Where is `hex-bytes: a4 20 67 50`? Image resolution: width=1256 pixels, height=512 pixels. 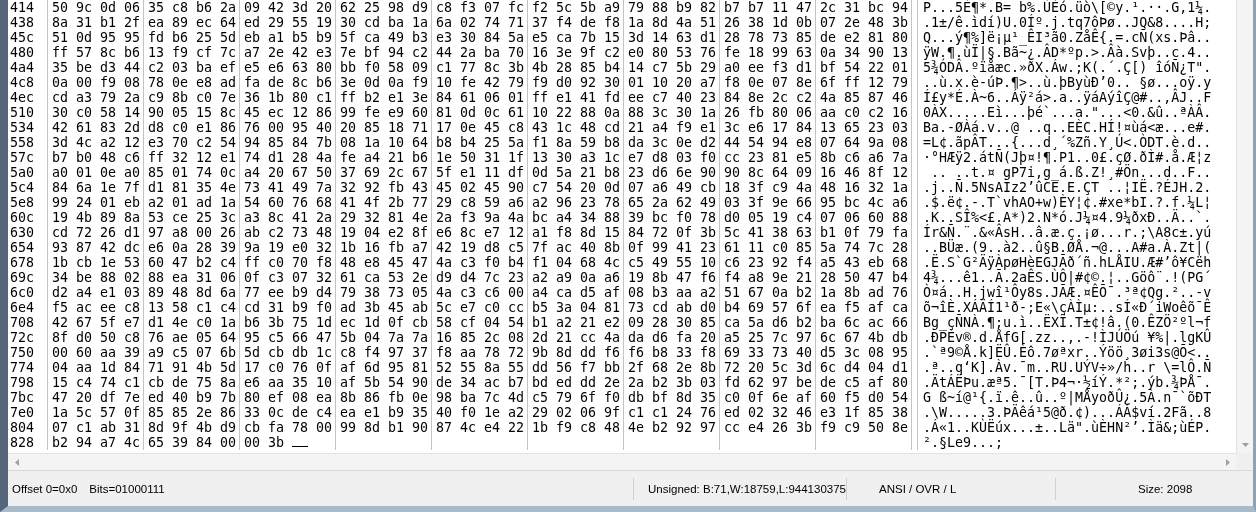
hex-bytes: a4 20 67 50 is located at coordinates (288, 172).